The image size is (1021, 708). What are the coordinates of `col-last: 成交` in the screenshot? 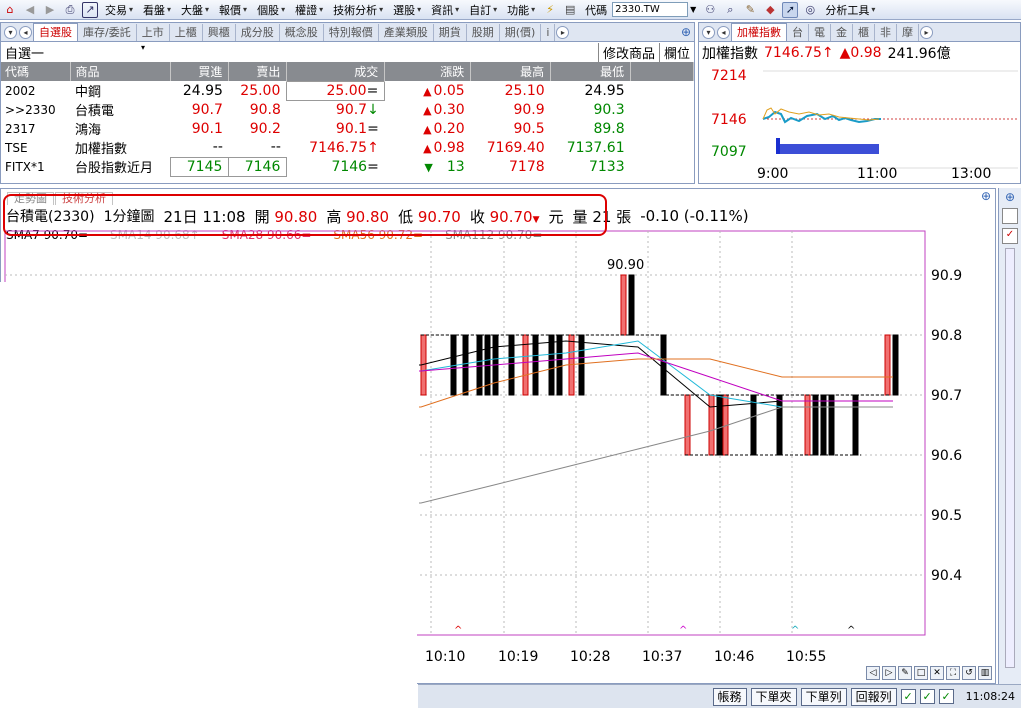 It's located at (336, 71).